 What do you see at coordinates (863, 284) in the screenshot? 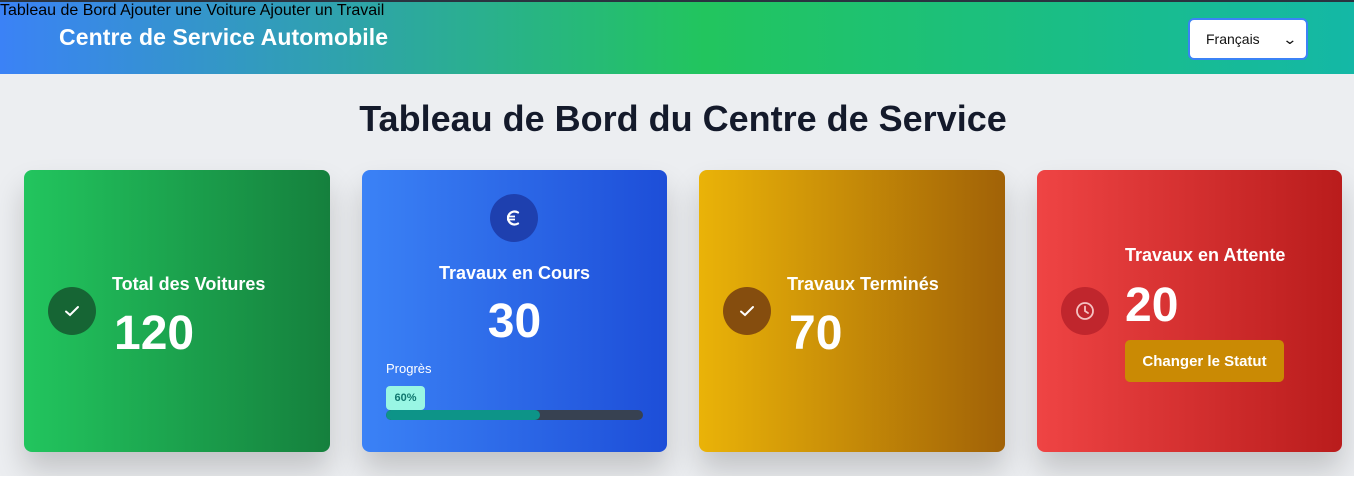
I see `stat-label: Travaux Terminés` at bounding box center [863, 284].